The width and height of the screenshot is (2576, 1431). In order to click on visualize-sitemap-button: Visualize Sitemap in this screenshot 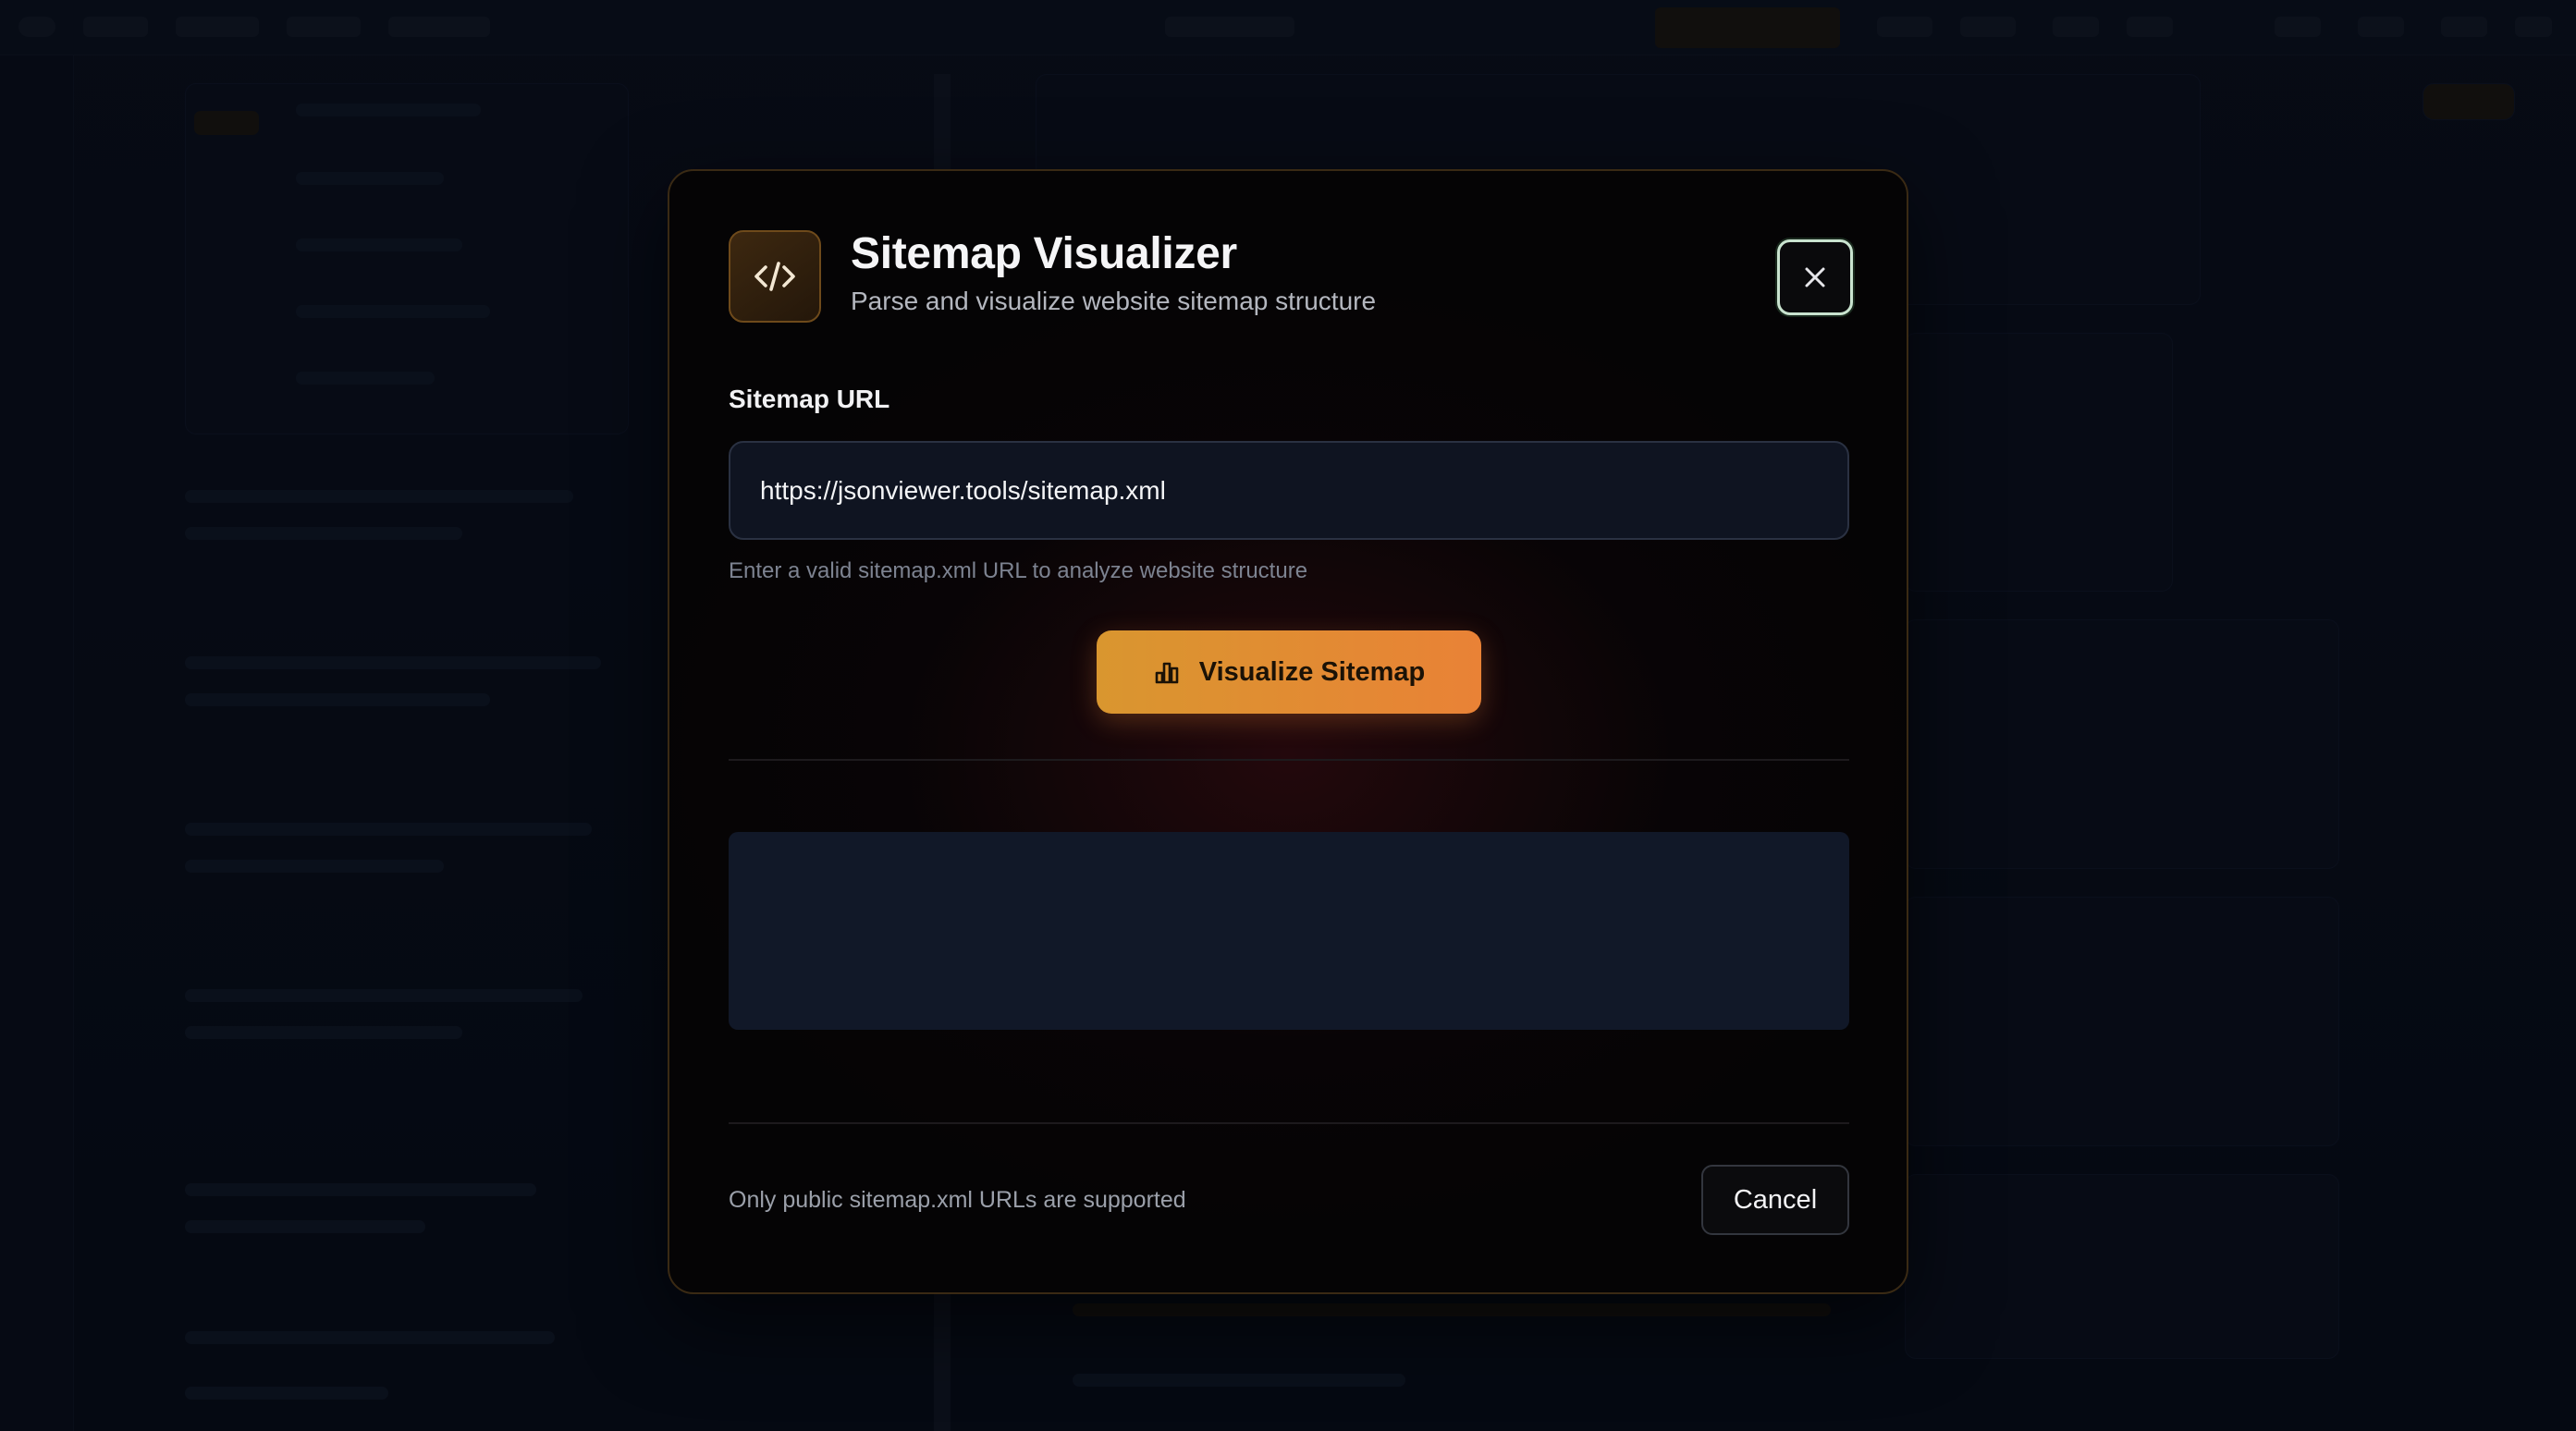, I will do `click(1289, 672)`.